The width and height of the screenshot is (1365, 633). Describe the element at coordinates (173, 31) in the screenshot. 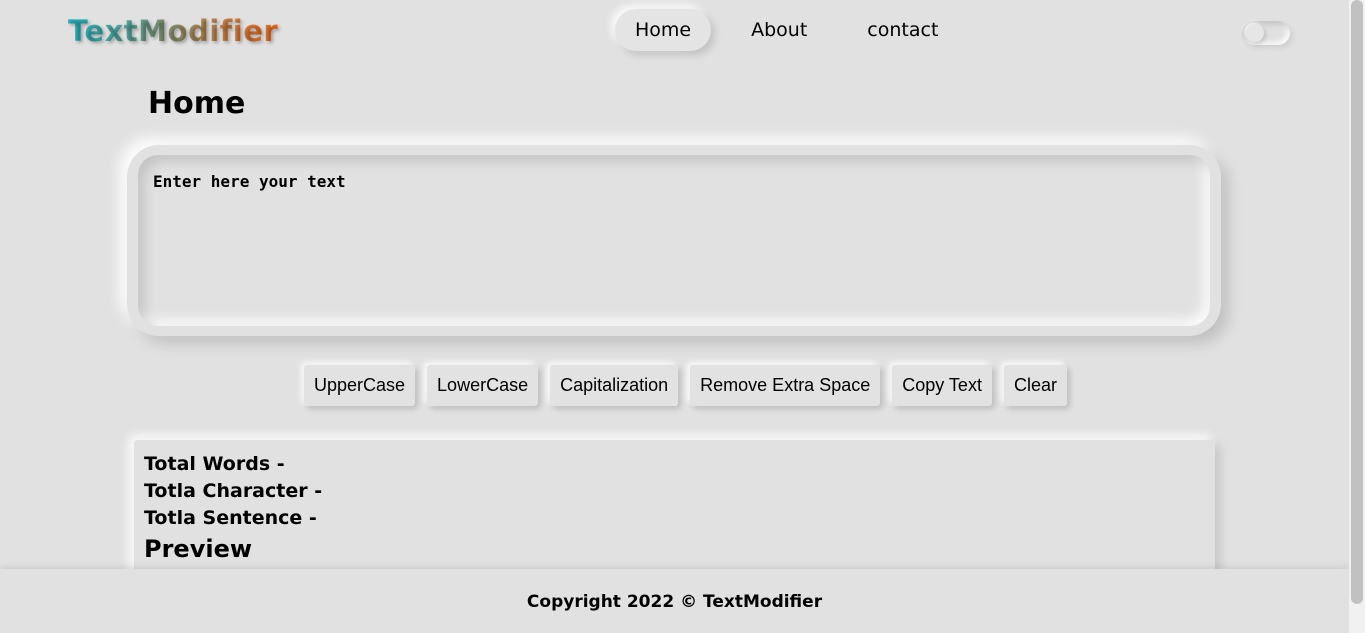

I see `brand-logo: TextModifier` at that location.